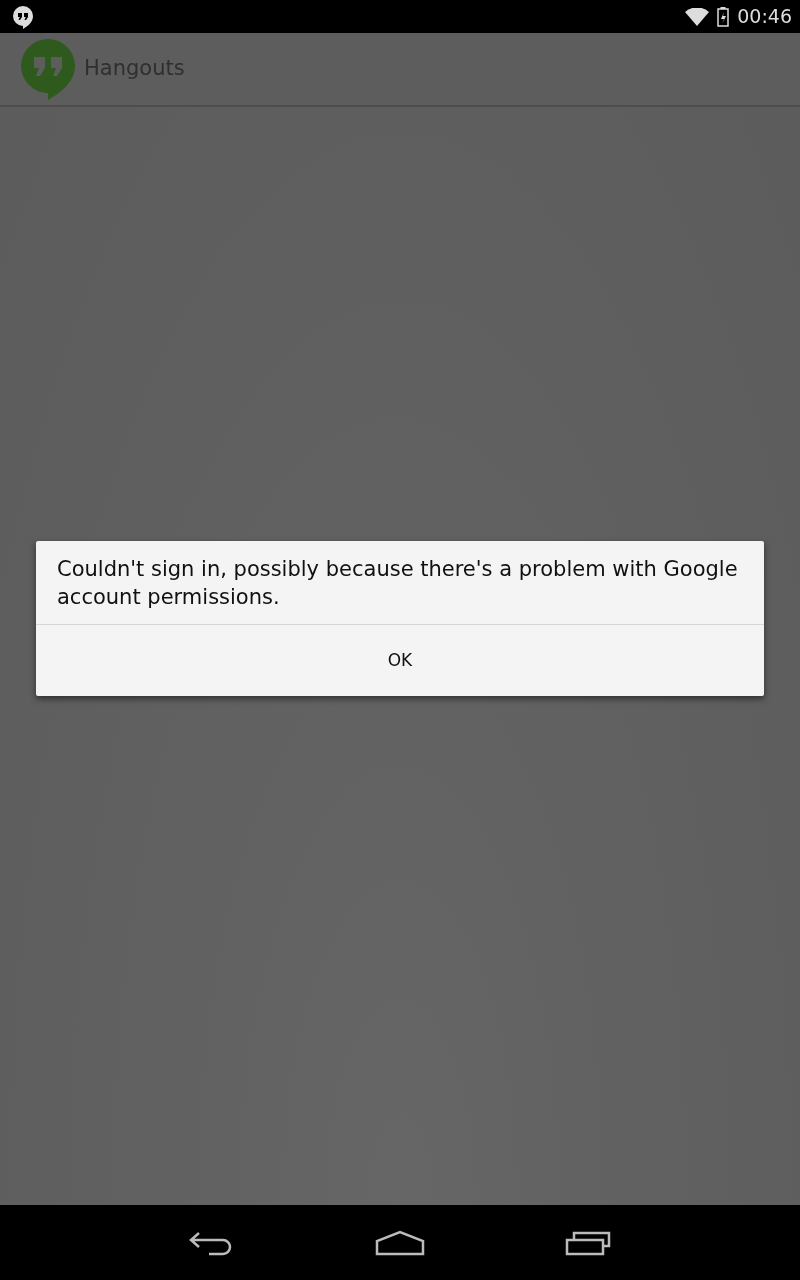  I want to click on battery-icon, so click(723, 16).